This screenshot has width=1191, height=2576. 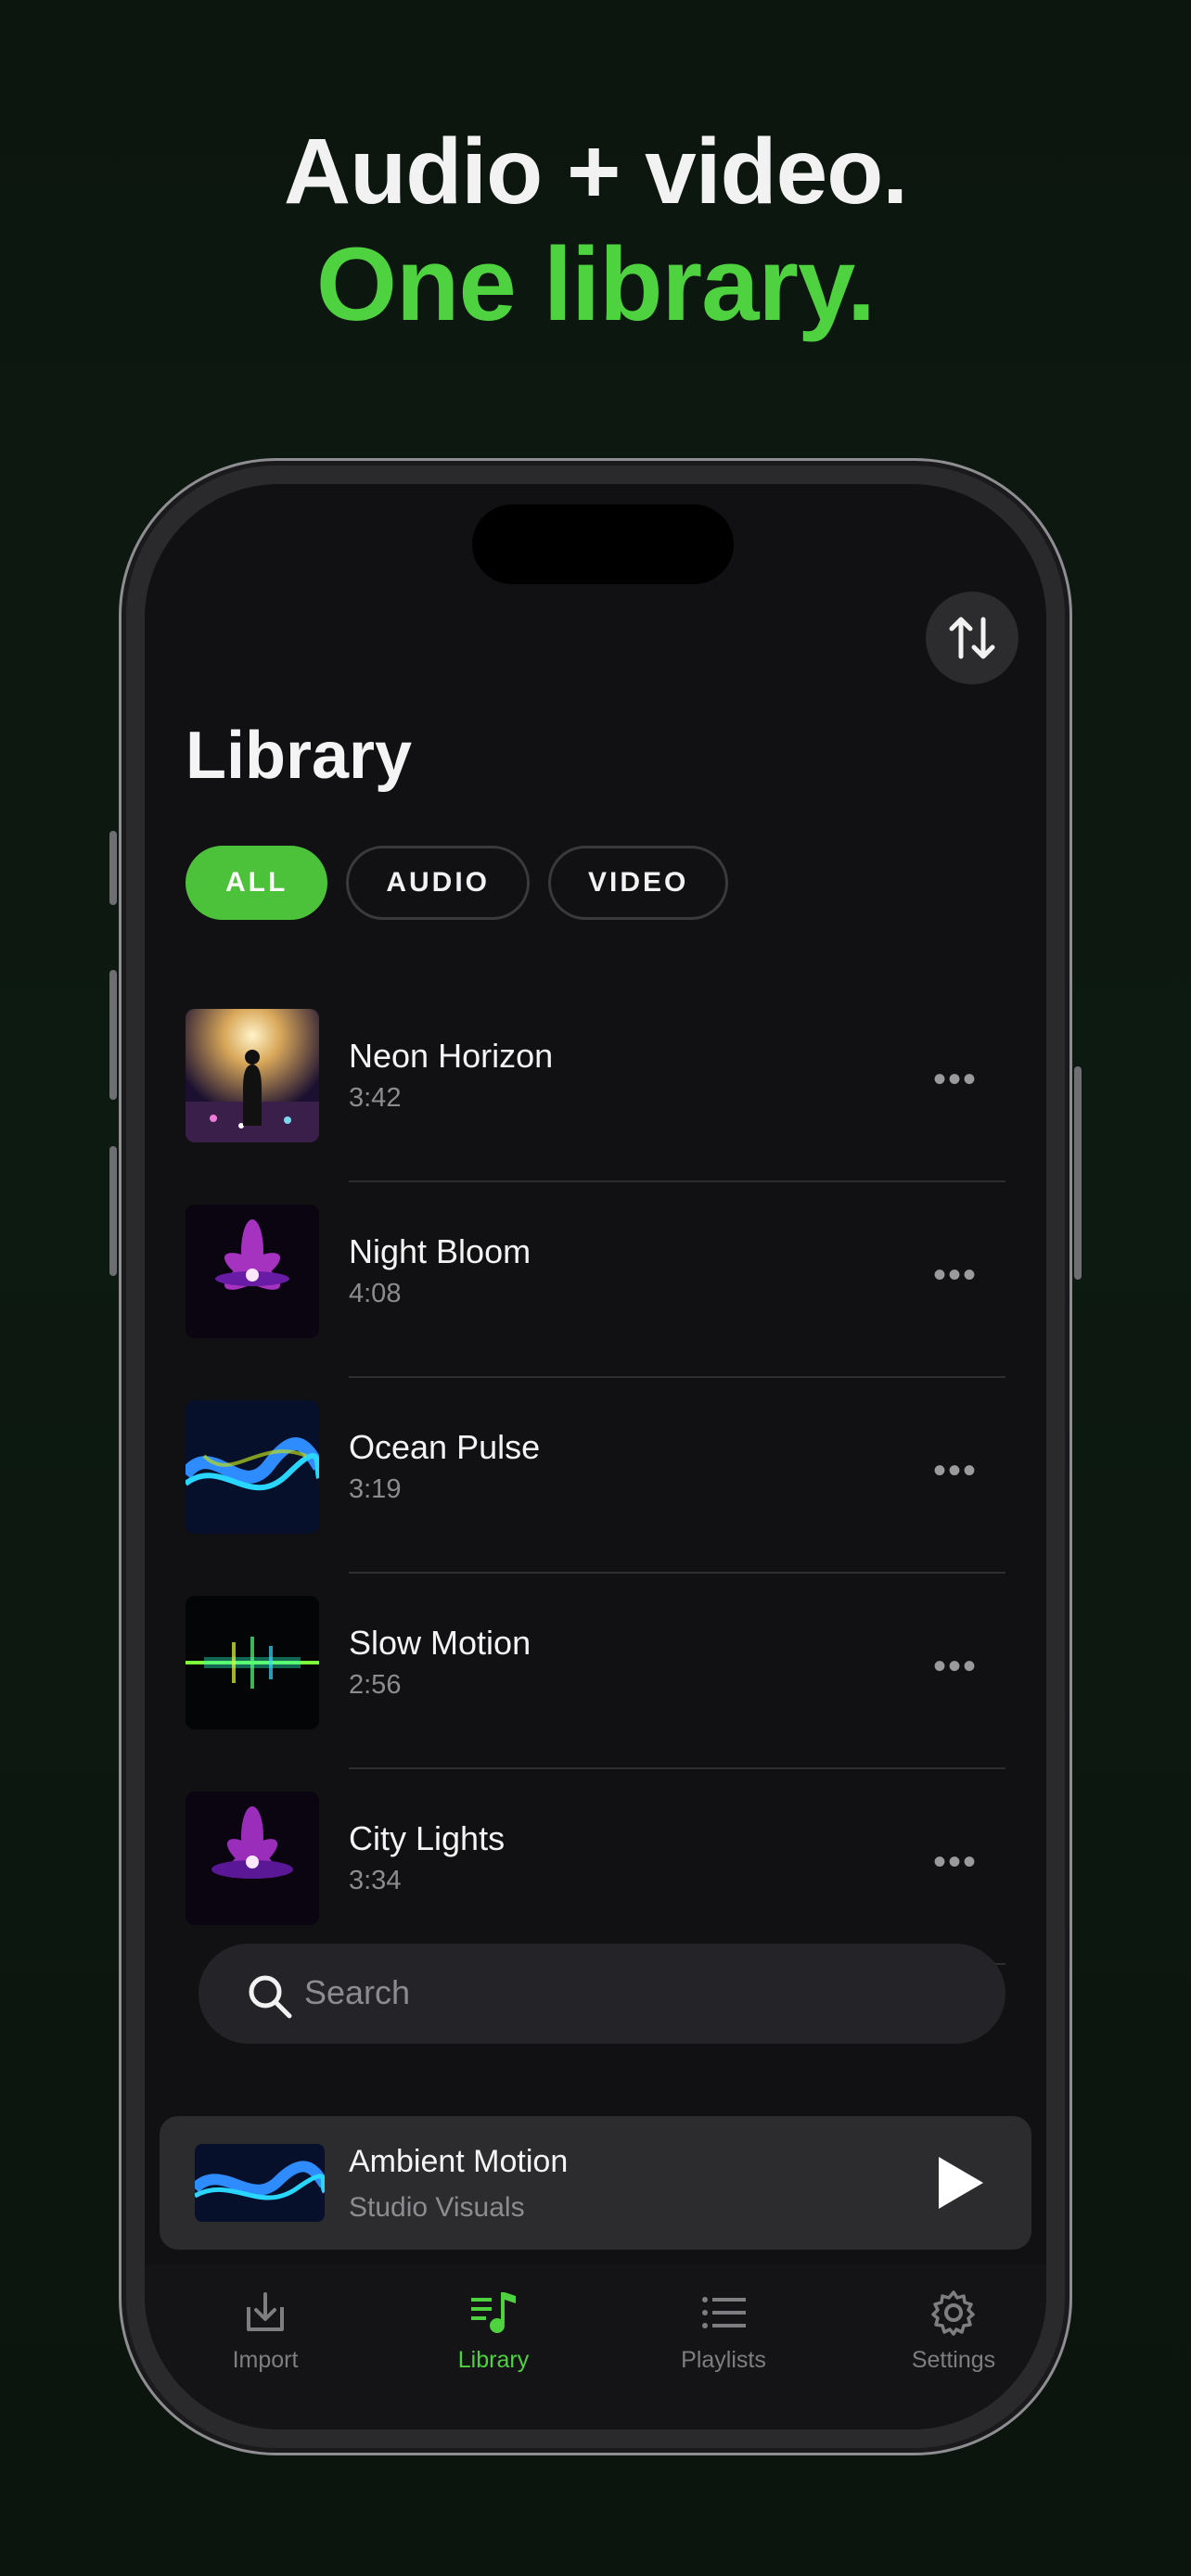 What do you see at coordinates (437, 2207) in the screenshot?
I see `now-playing-subtitle: Studio Visuals` at bounding box center [437, 2207].